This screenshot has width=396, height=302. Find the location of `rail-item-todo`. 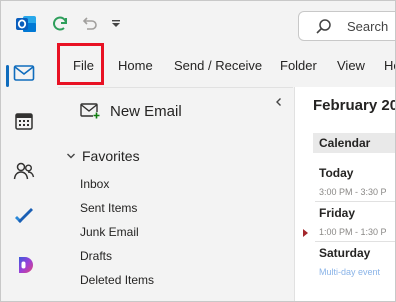

rail-item-todo is located at coordinates (24, 217).